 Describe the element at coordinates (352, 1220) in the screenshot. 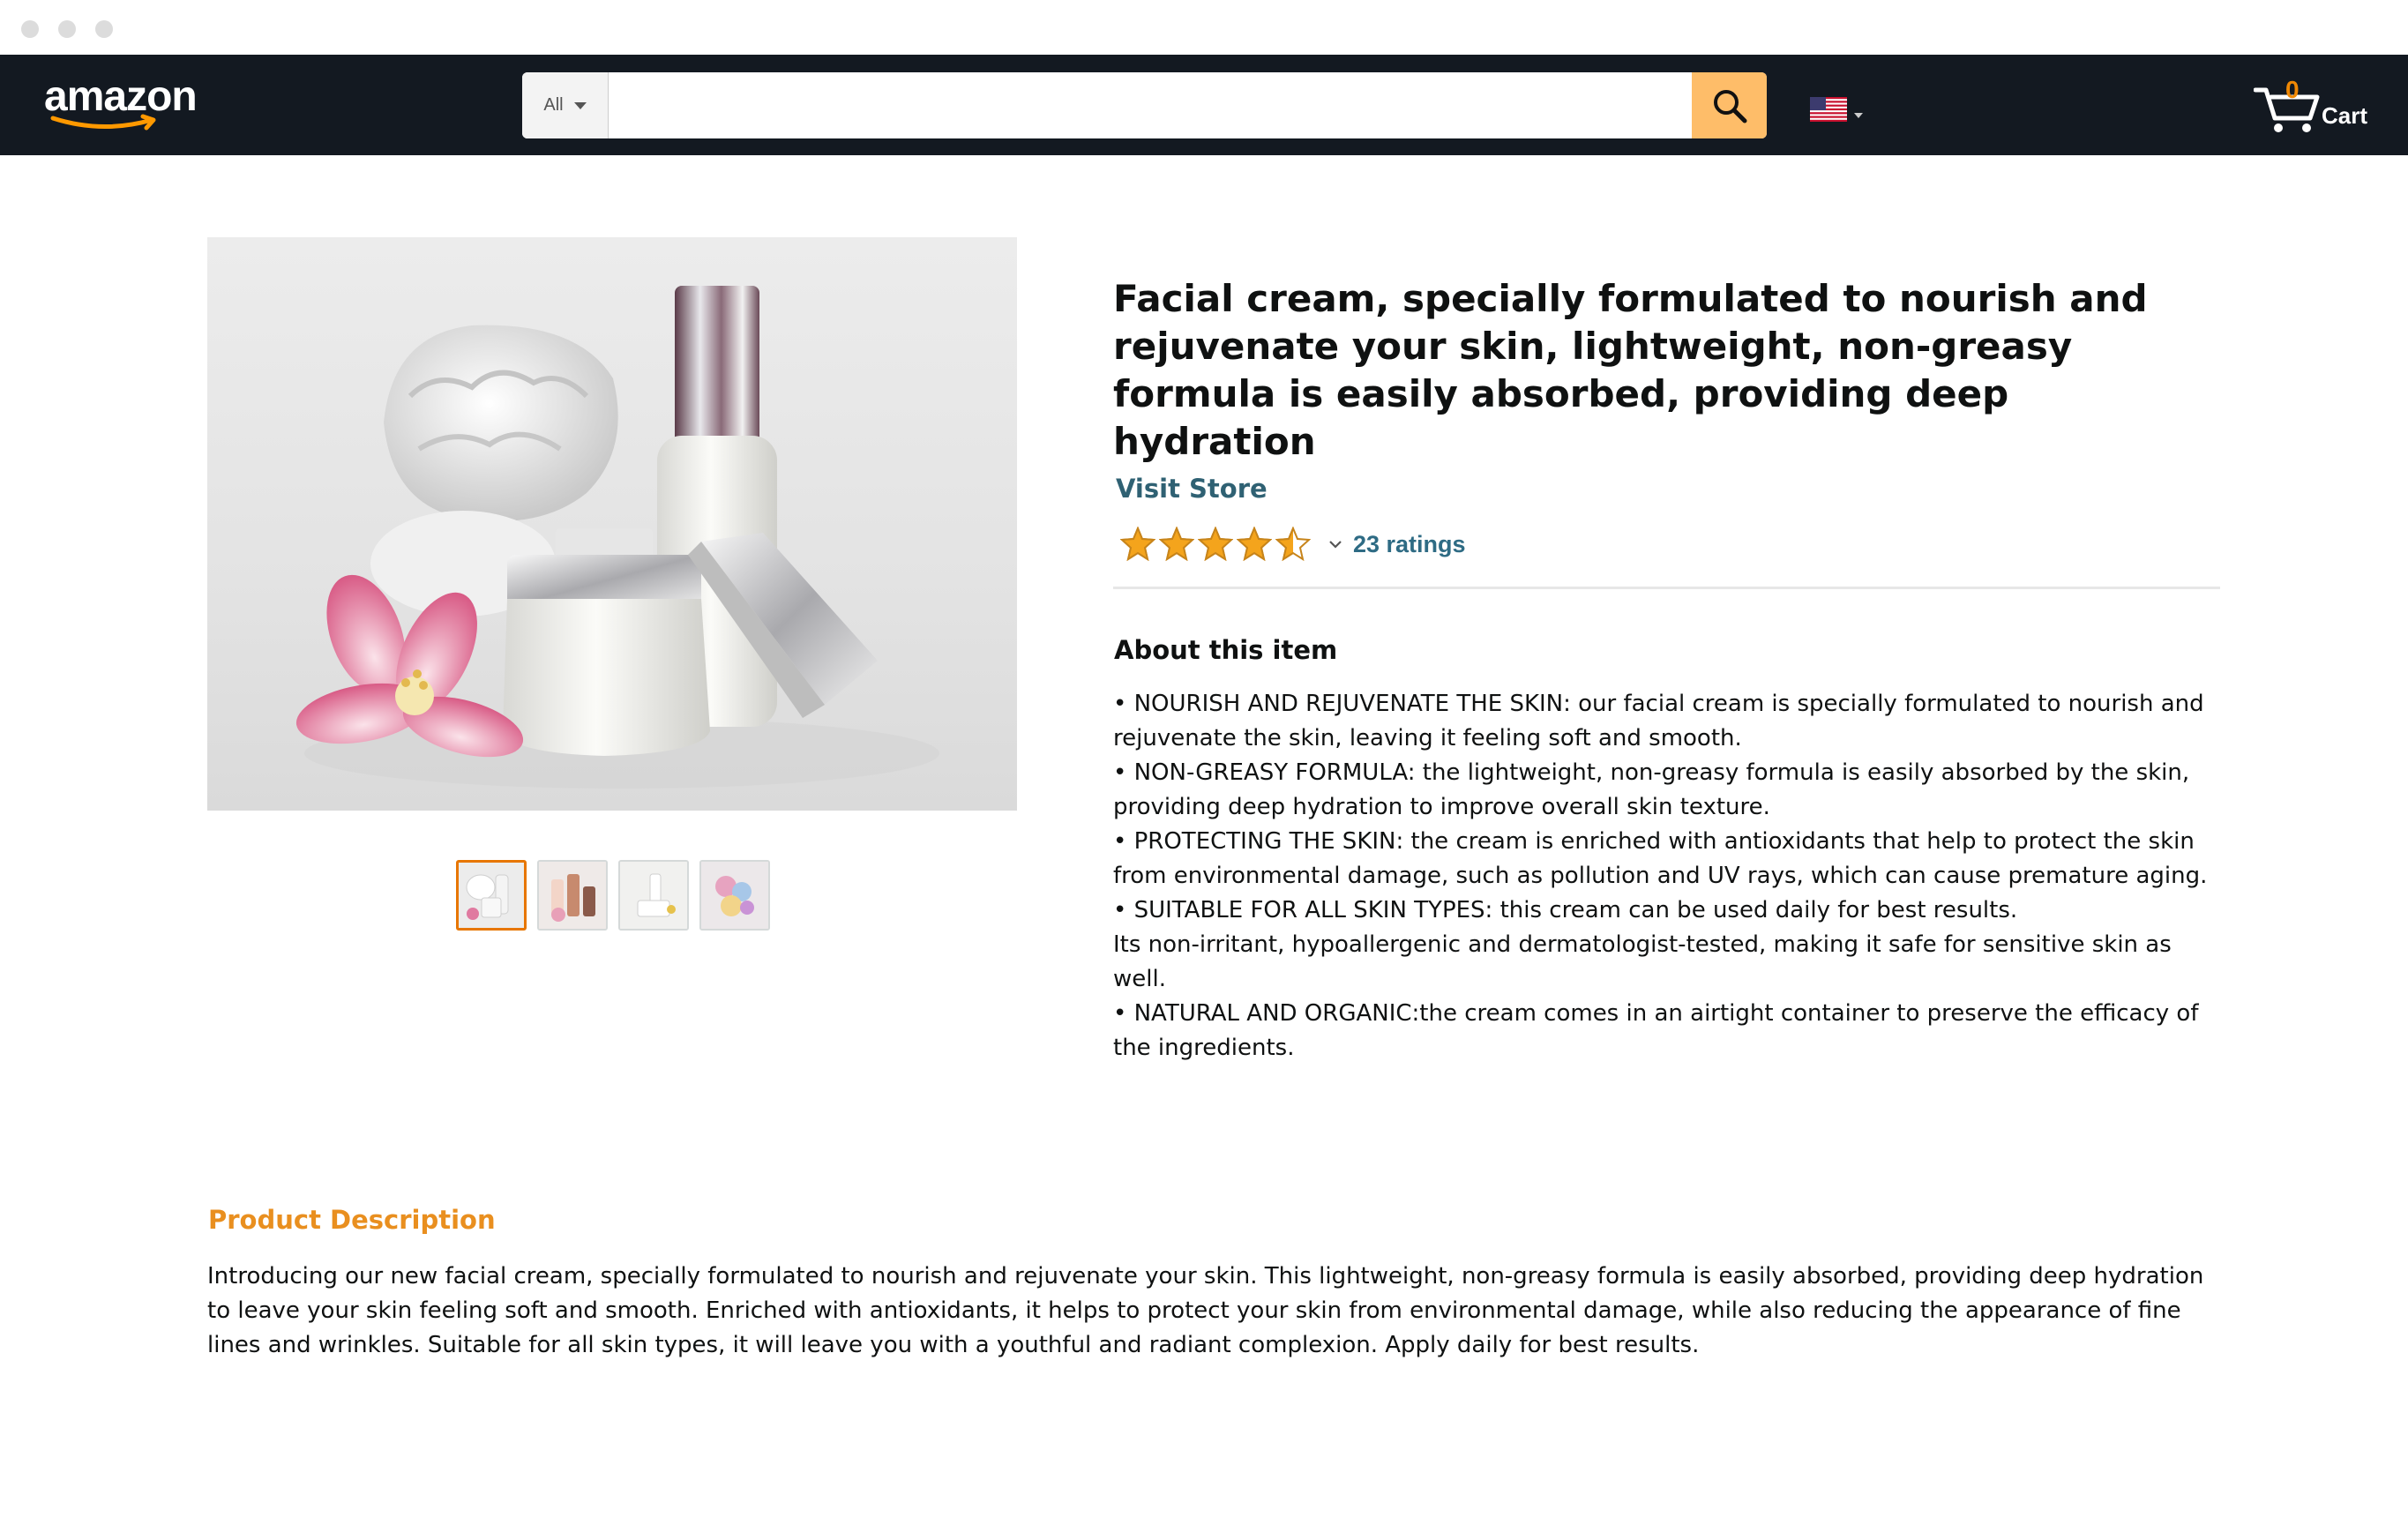

I see `product-description-heading: Product Description` at that location.